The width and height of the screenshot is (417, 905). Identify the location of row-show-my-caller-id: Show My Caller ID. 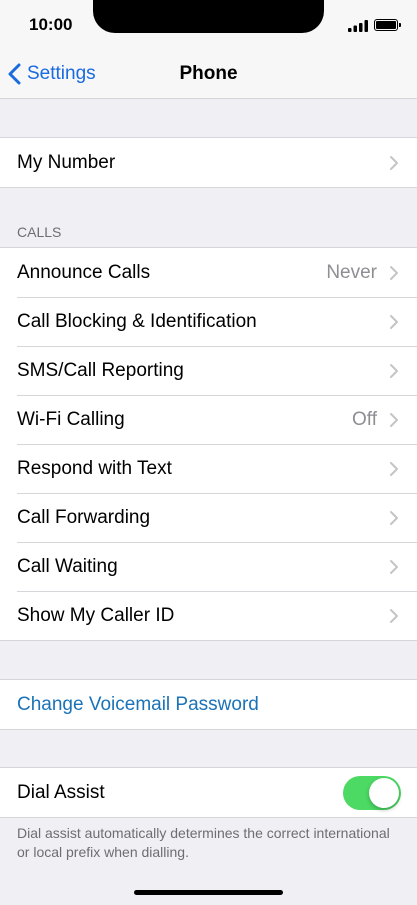
(208, 615).